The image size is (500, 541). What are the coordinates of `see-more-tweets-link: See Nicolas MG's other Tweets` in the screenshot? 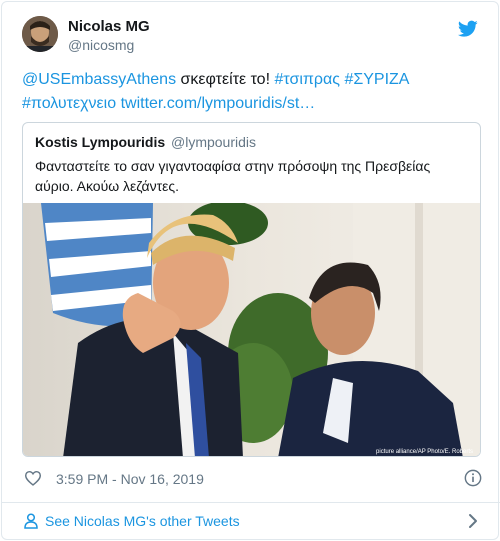 It's located at (252, 522).